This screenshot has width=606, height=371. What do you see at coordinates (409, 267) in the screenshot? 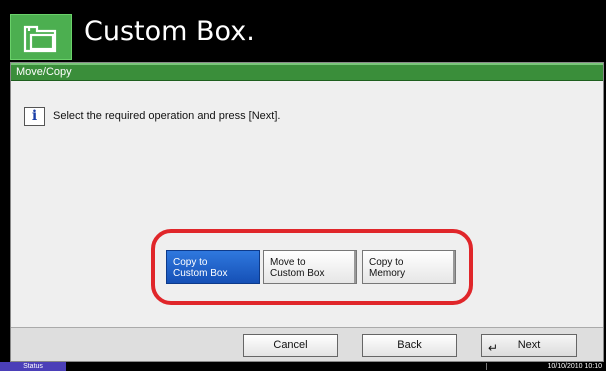
I see `copy-to-memory-button: Copy to Memory` at bounding box center [409, 267].